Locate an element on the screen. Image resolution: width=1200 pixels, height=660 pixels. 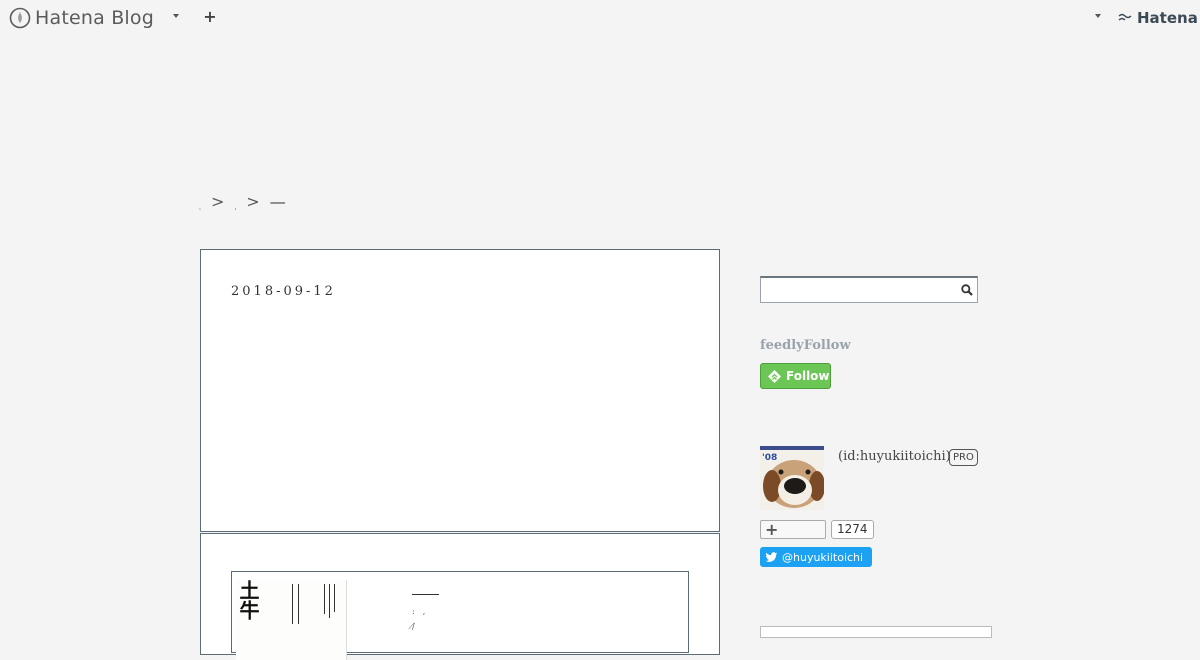
breadcrumb-link-category: ˌ is located at coordinates (235, 207).